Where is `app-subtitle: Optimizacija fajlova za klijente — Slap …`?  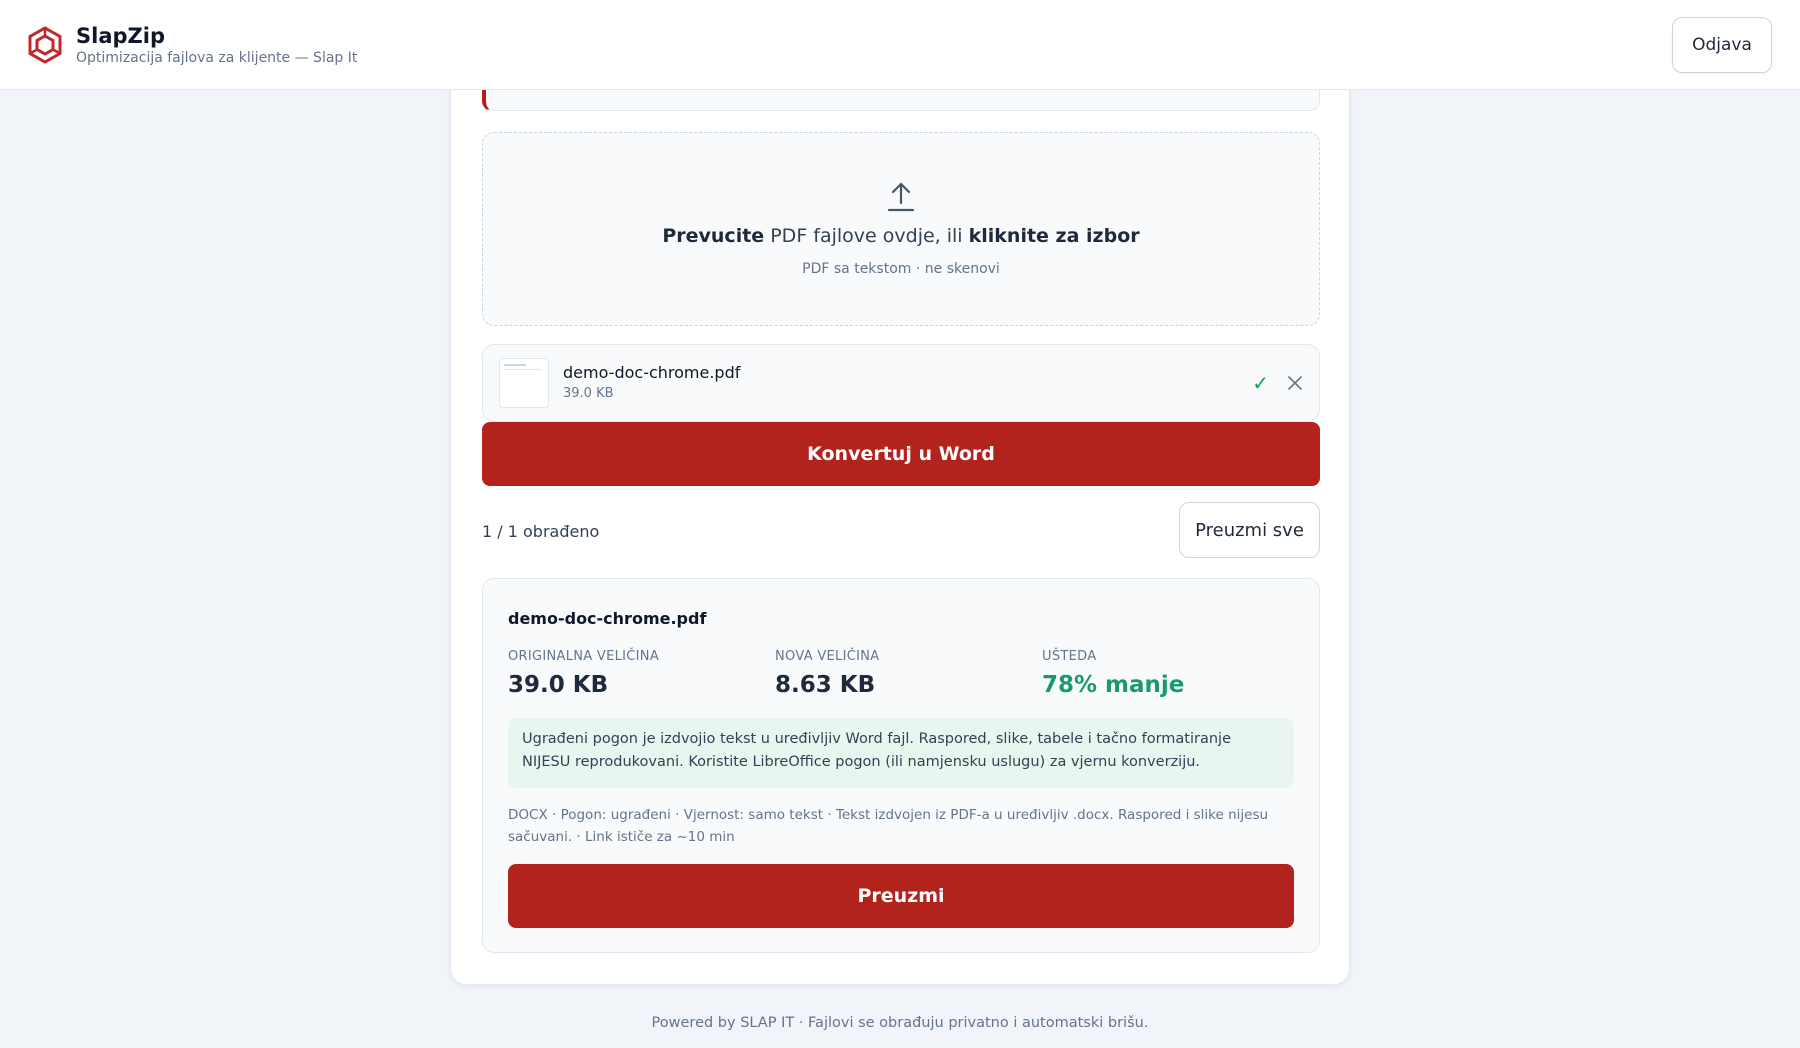
app-subtitle: Optimizacija fajlova za klijente — Slap … is located at coordinates (217, 57).